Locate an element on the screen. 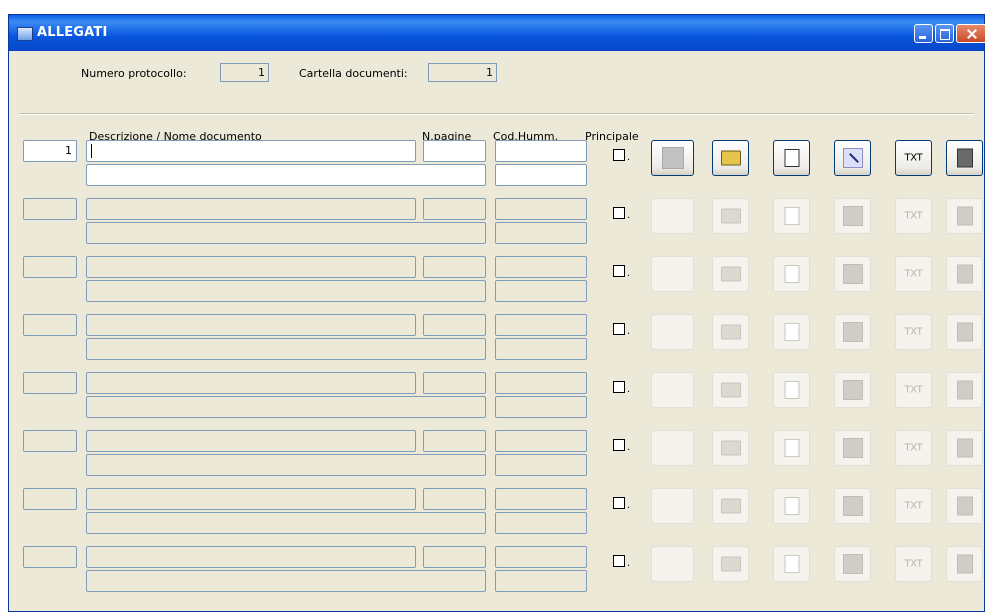 This screenshot has width=985, height=612. maximize-button is located at coordinates (944, 33).